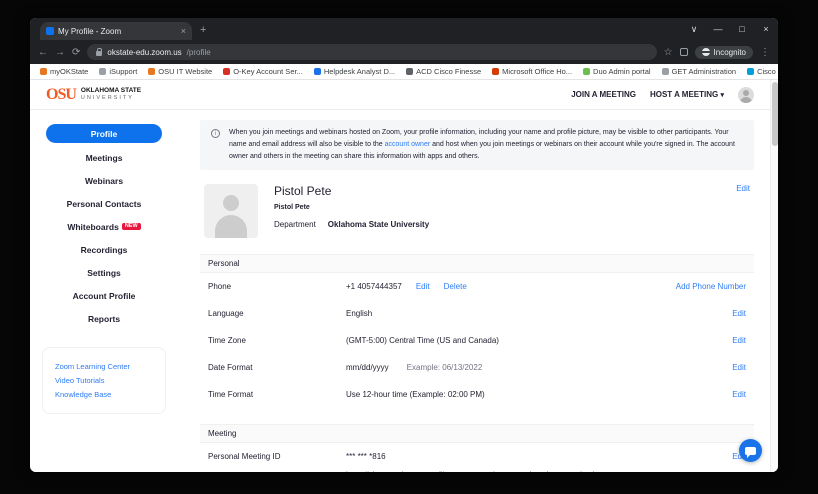  Describe the element at coordinates (104, 180) in the screenshot. I see `sidebar-item-webinars: Webinars` at that location.